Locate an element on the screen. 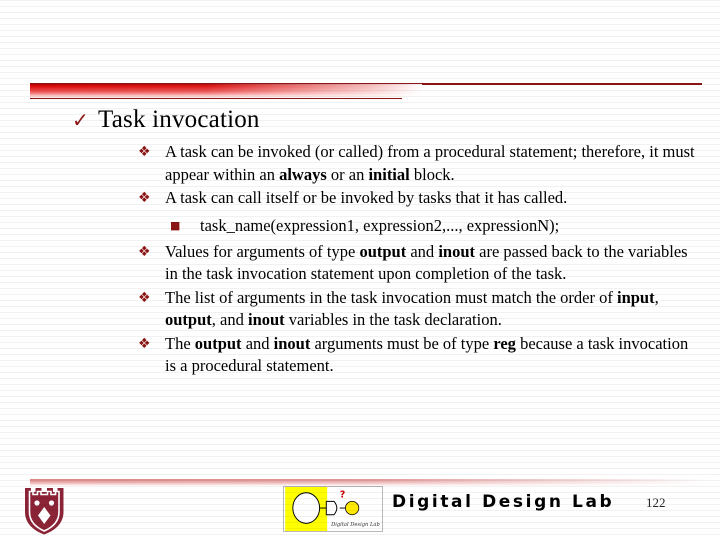 The image size is (720, 541). lab-logo-image: ? Digital Design Lab is located at coordinates (333, 509).